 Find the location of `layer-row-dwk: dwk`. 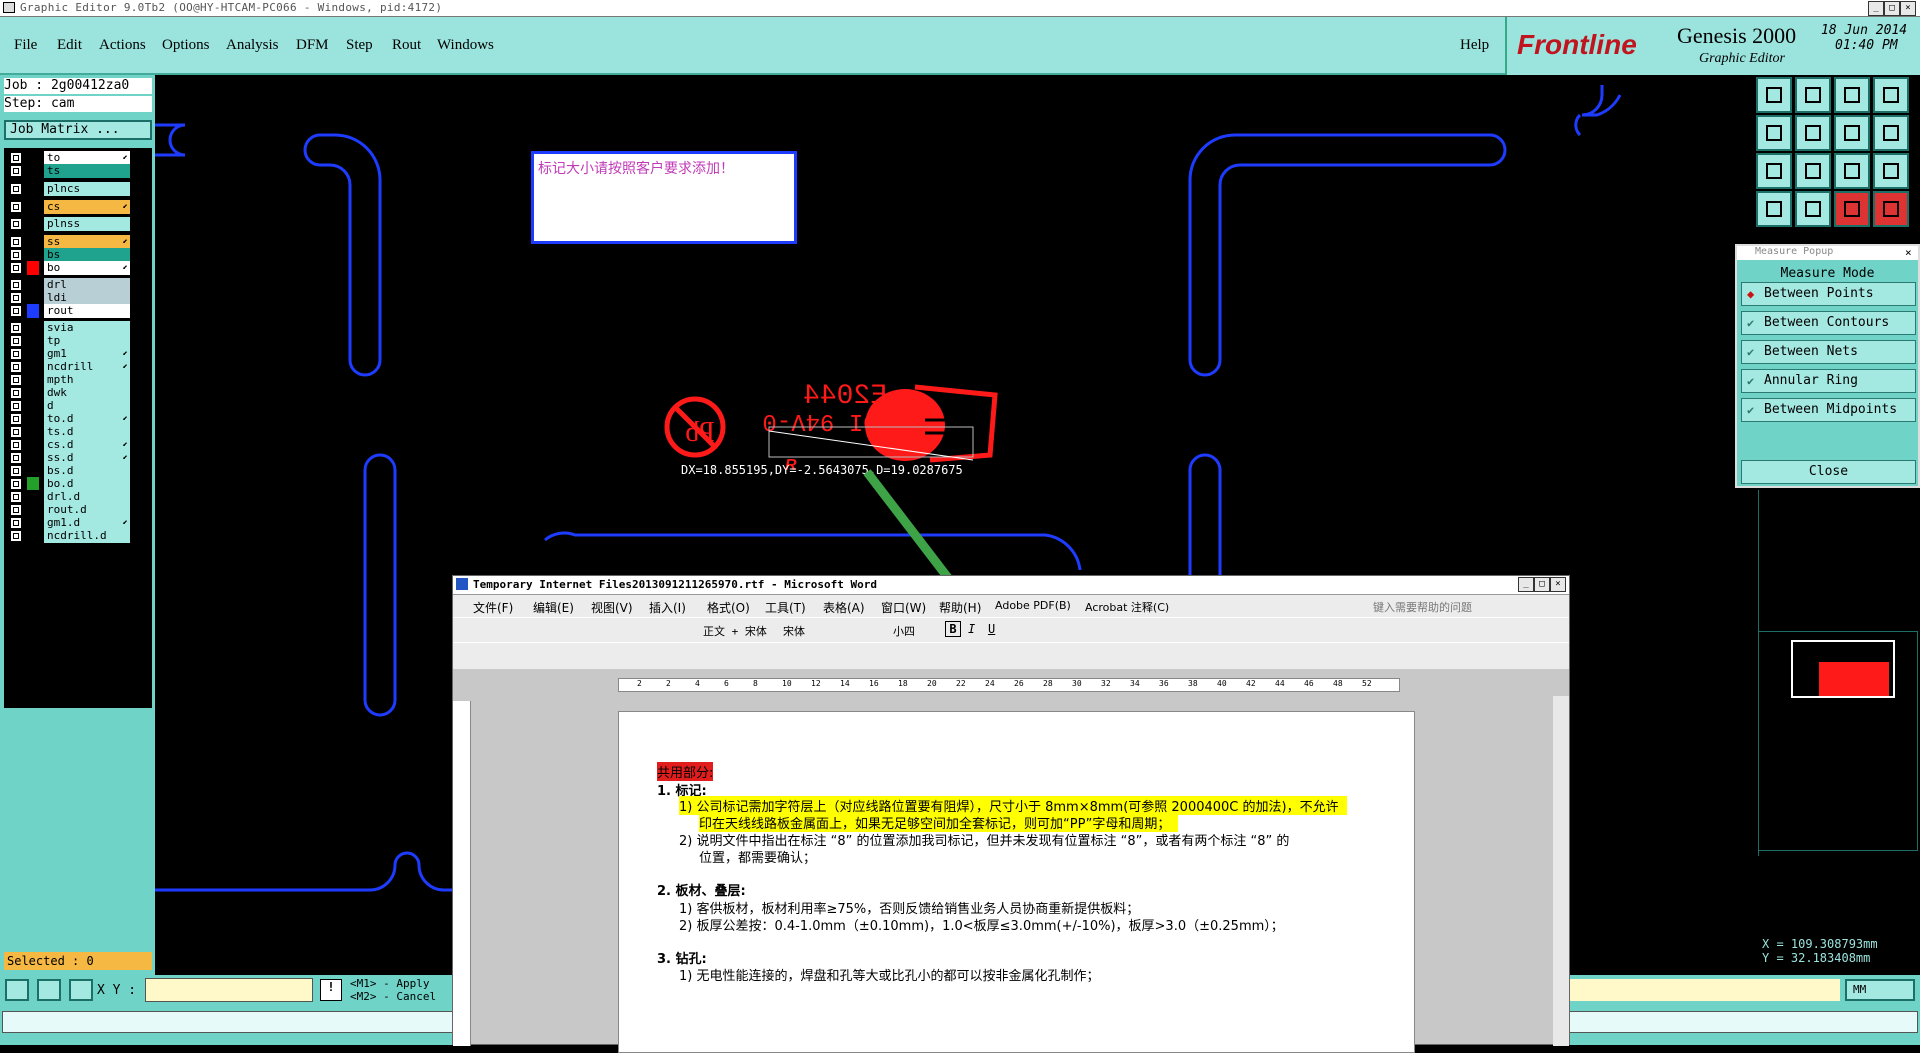

layer-row-dwk: dwk is located at coordinates (70, 393).